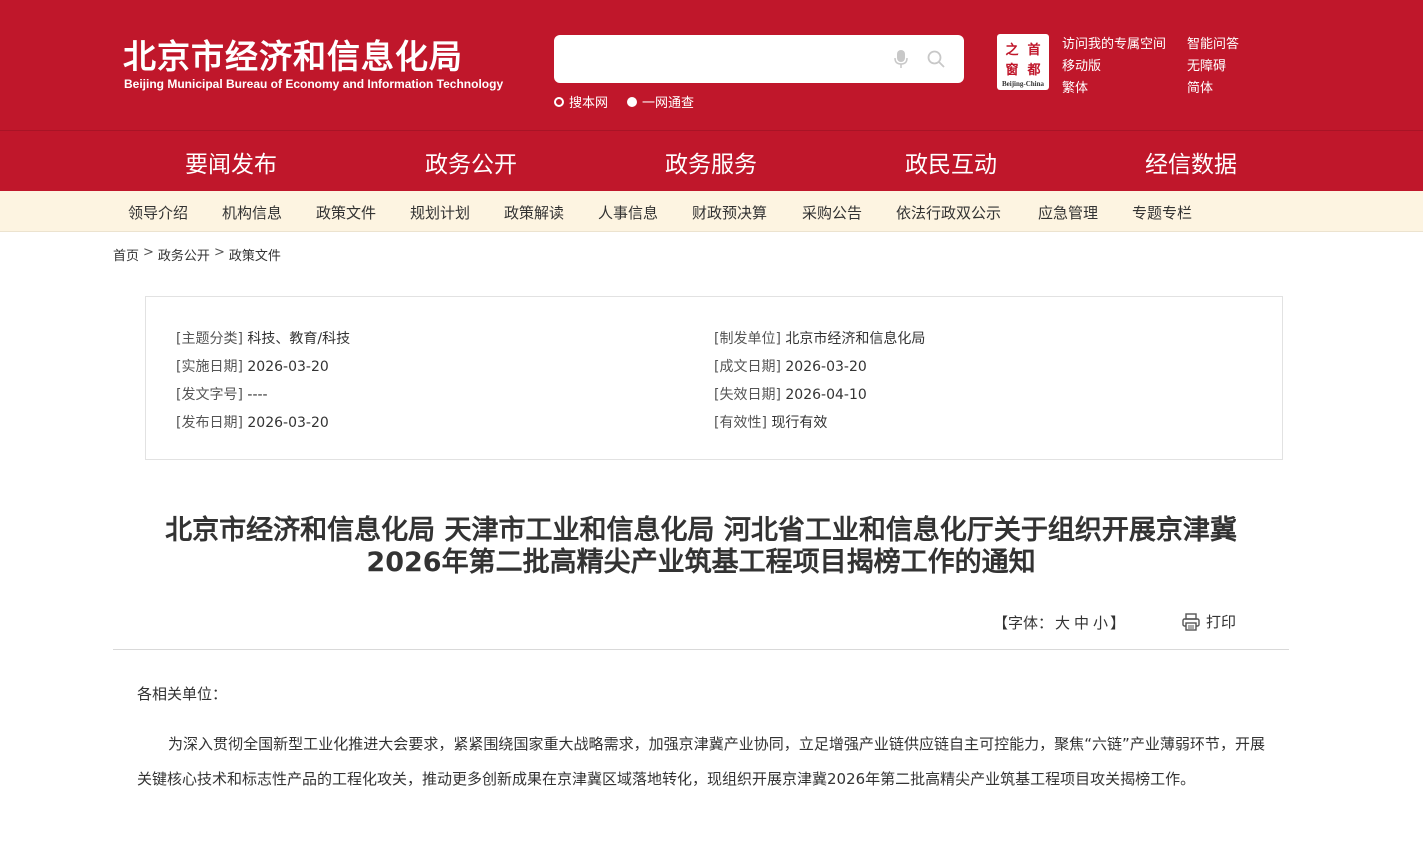 The height and width of the screenshot is (843, 1423). I want to click on main-nav-news: 要闻发布, so click(231, 162).